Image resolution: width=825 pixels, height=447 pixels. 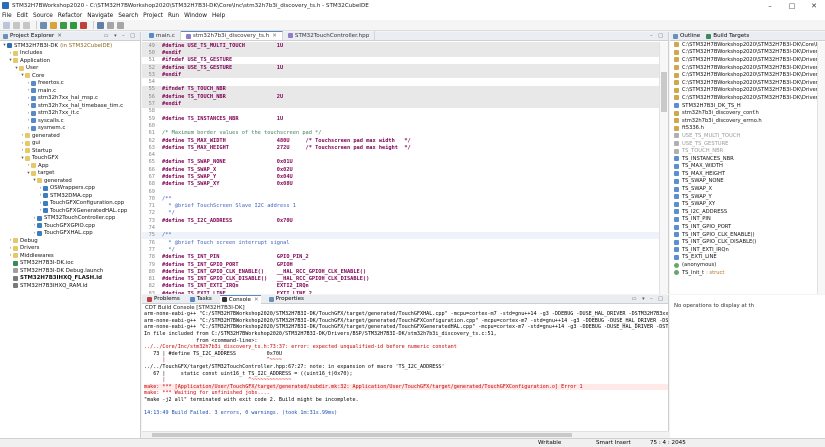 What do you see at coordinates (162, 35) in the screenshot?
I see `editor-tab: main.c` at bounding box center [162, 35].